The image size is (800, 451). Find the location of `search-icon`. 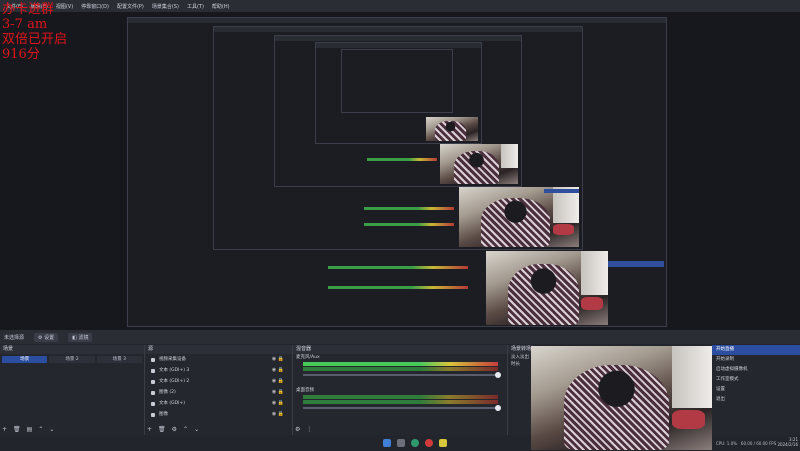

search-icon is located at coordinates (401, 443).